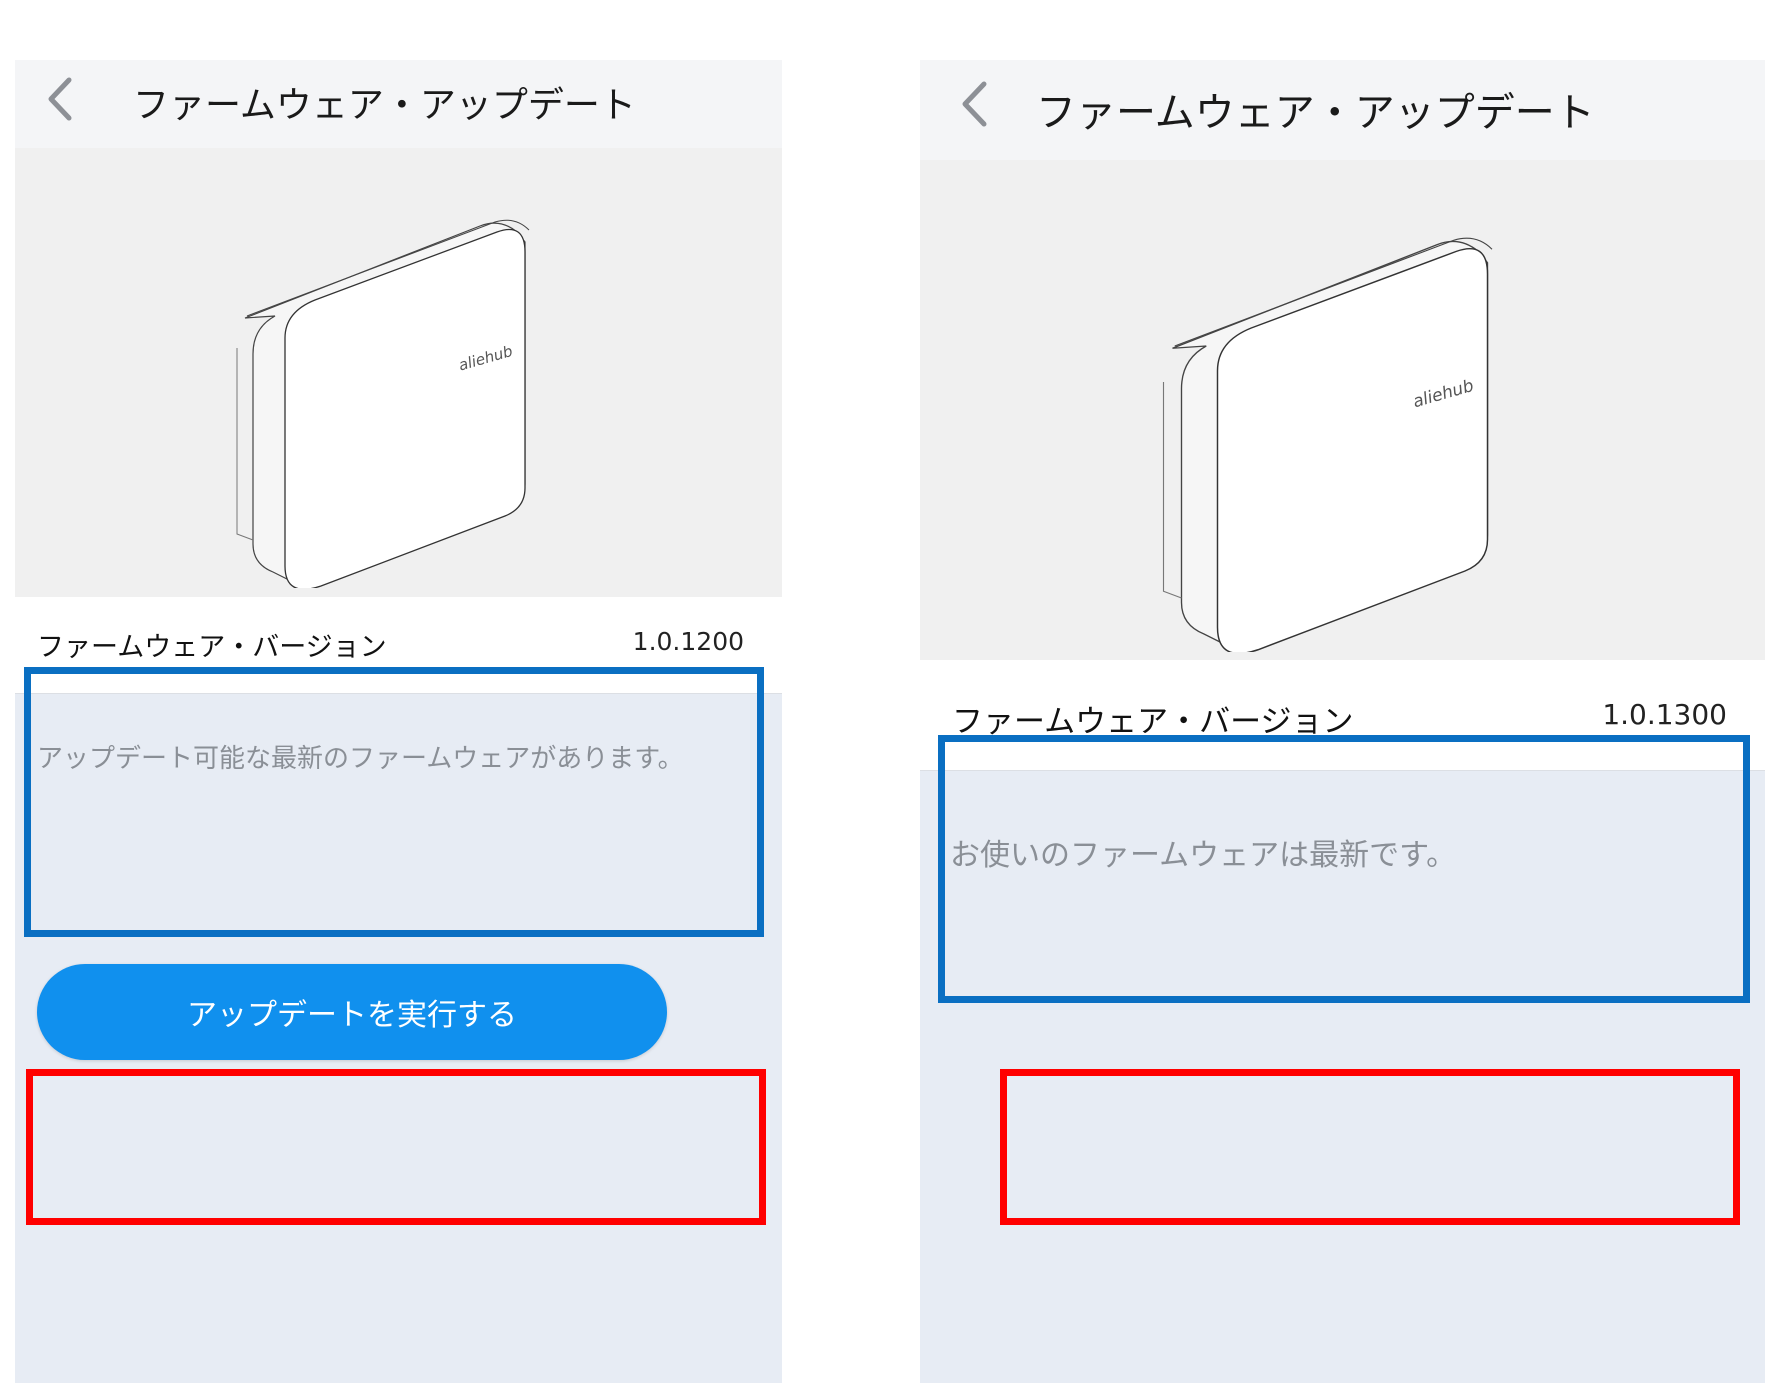 This screenshot has width=1767, height=1383. Describe the element at coordinates (1203, 855) in the screenshot. I see `update-status-message: お使いのファームウェアは最新です。` at that location.